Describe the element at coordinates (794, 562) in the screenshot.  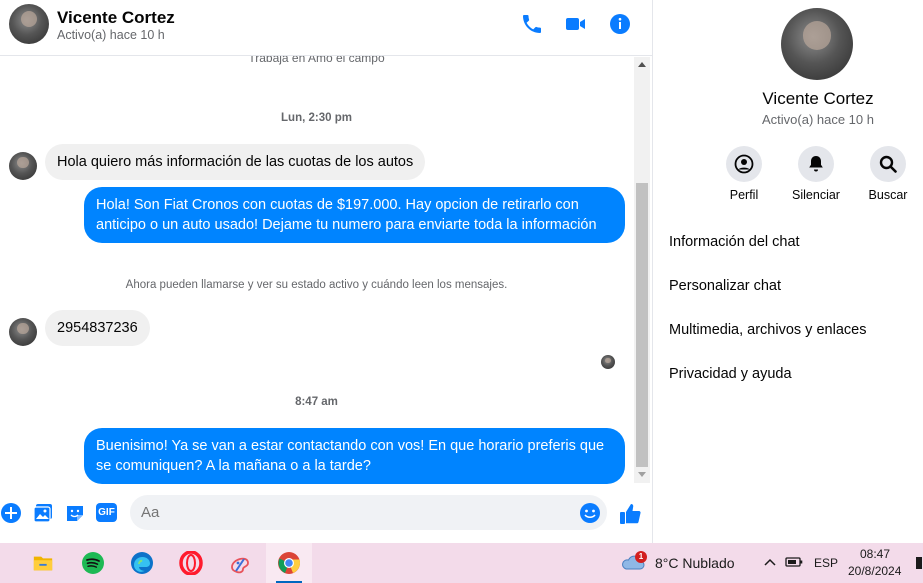
I see `battery-network-icon` at that location.